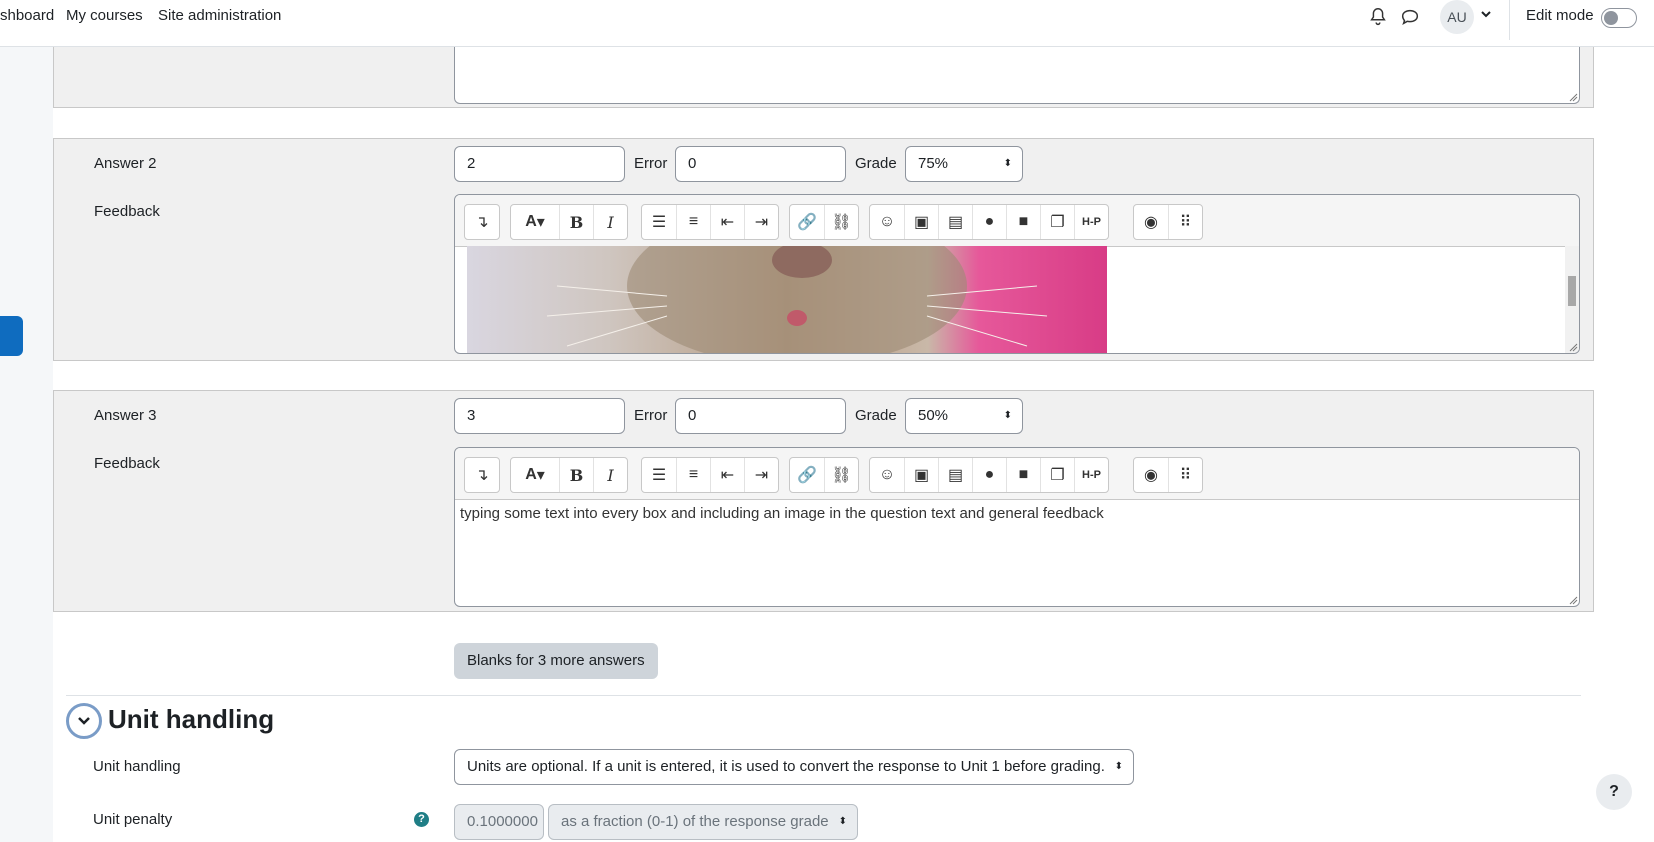 The image size is (1654, 842). Describe the element at coordinates (964, 416) in the screenshot. I see `grade-select: 50% ⬍` at that location.